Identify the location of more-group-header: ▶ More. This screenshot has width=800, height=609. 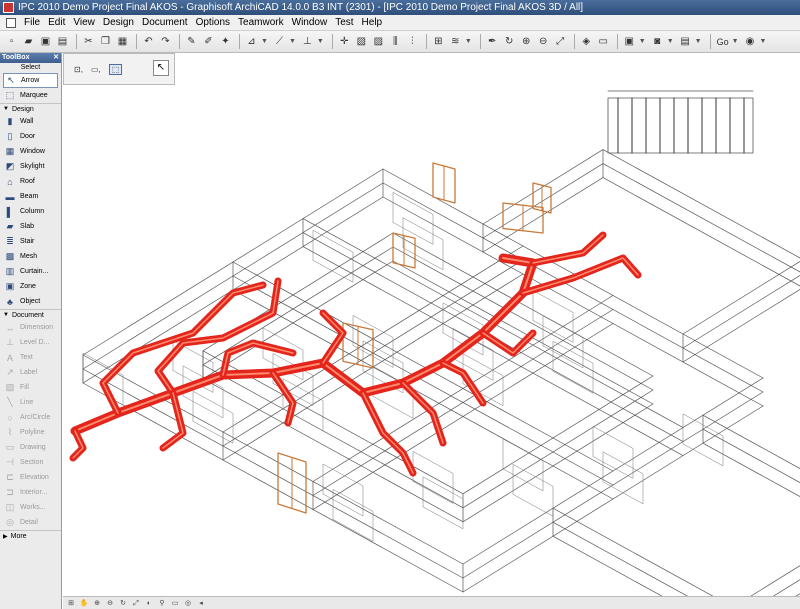
(30, 535).